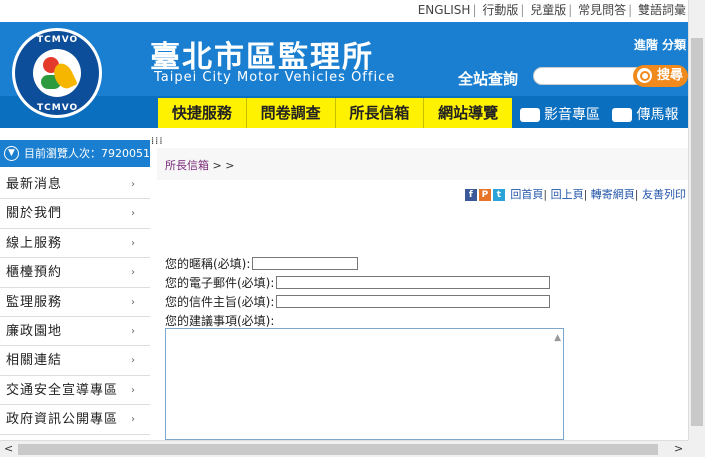 This screenshot has width=705, height=457. I want to click on facebook-icon: f, so click(470, 195).